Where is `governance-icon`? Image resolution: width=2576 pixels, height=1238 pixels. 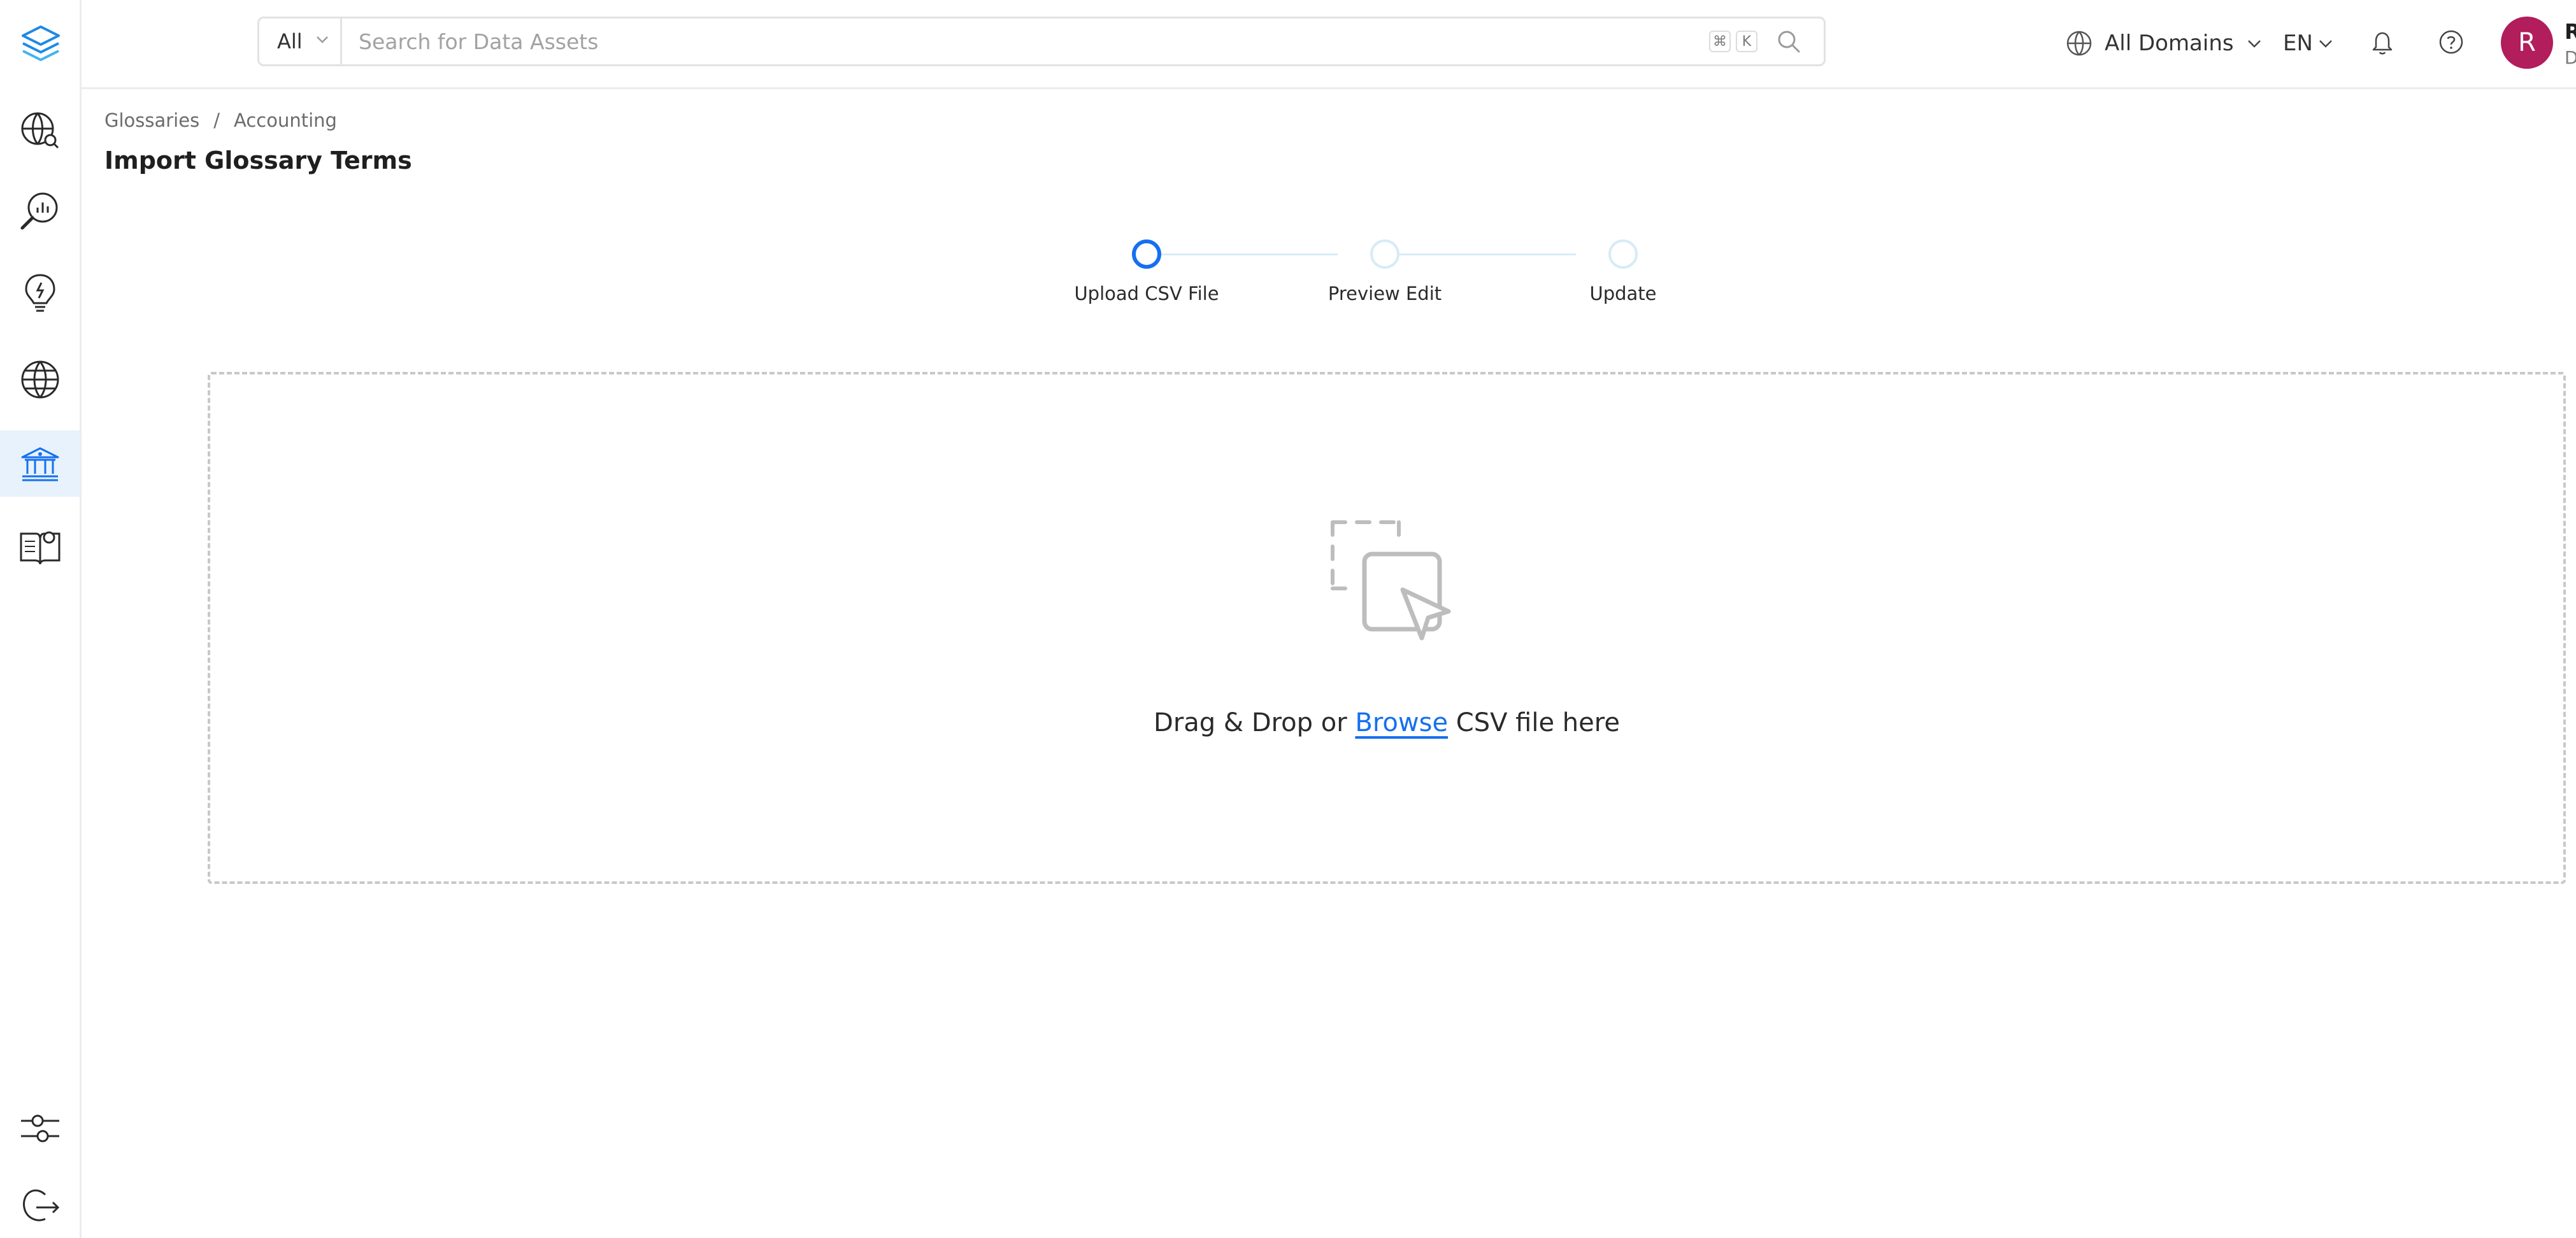 governance-icon is located at coordinates (40, 464).